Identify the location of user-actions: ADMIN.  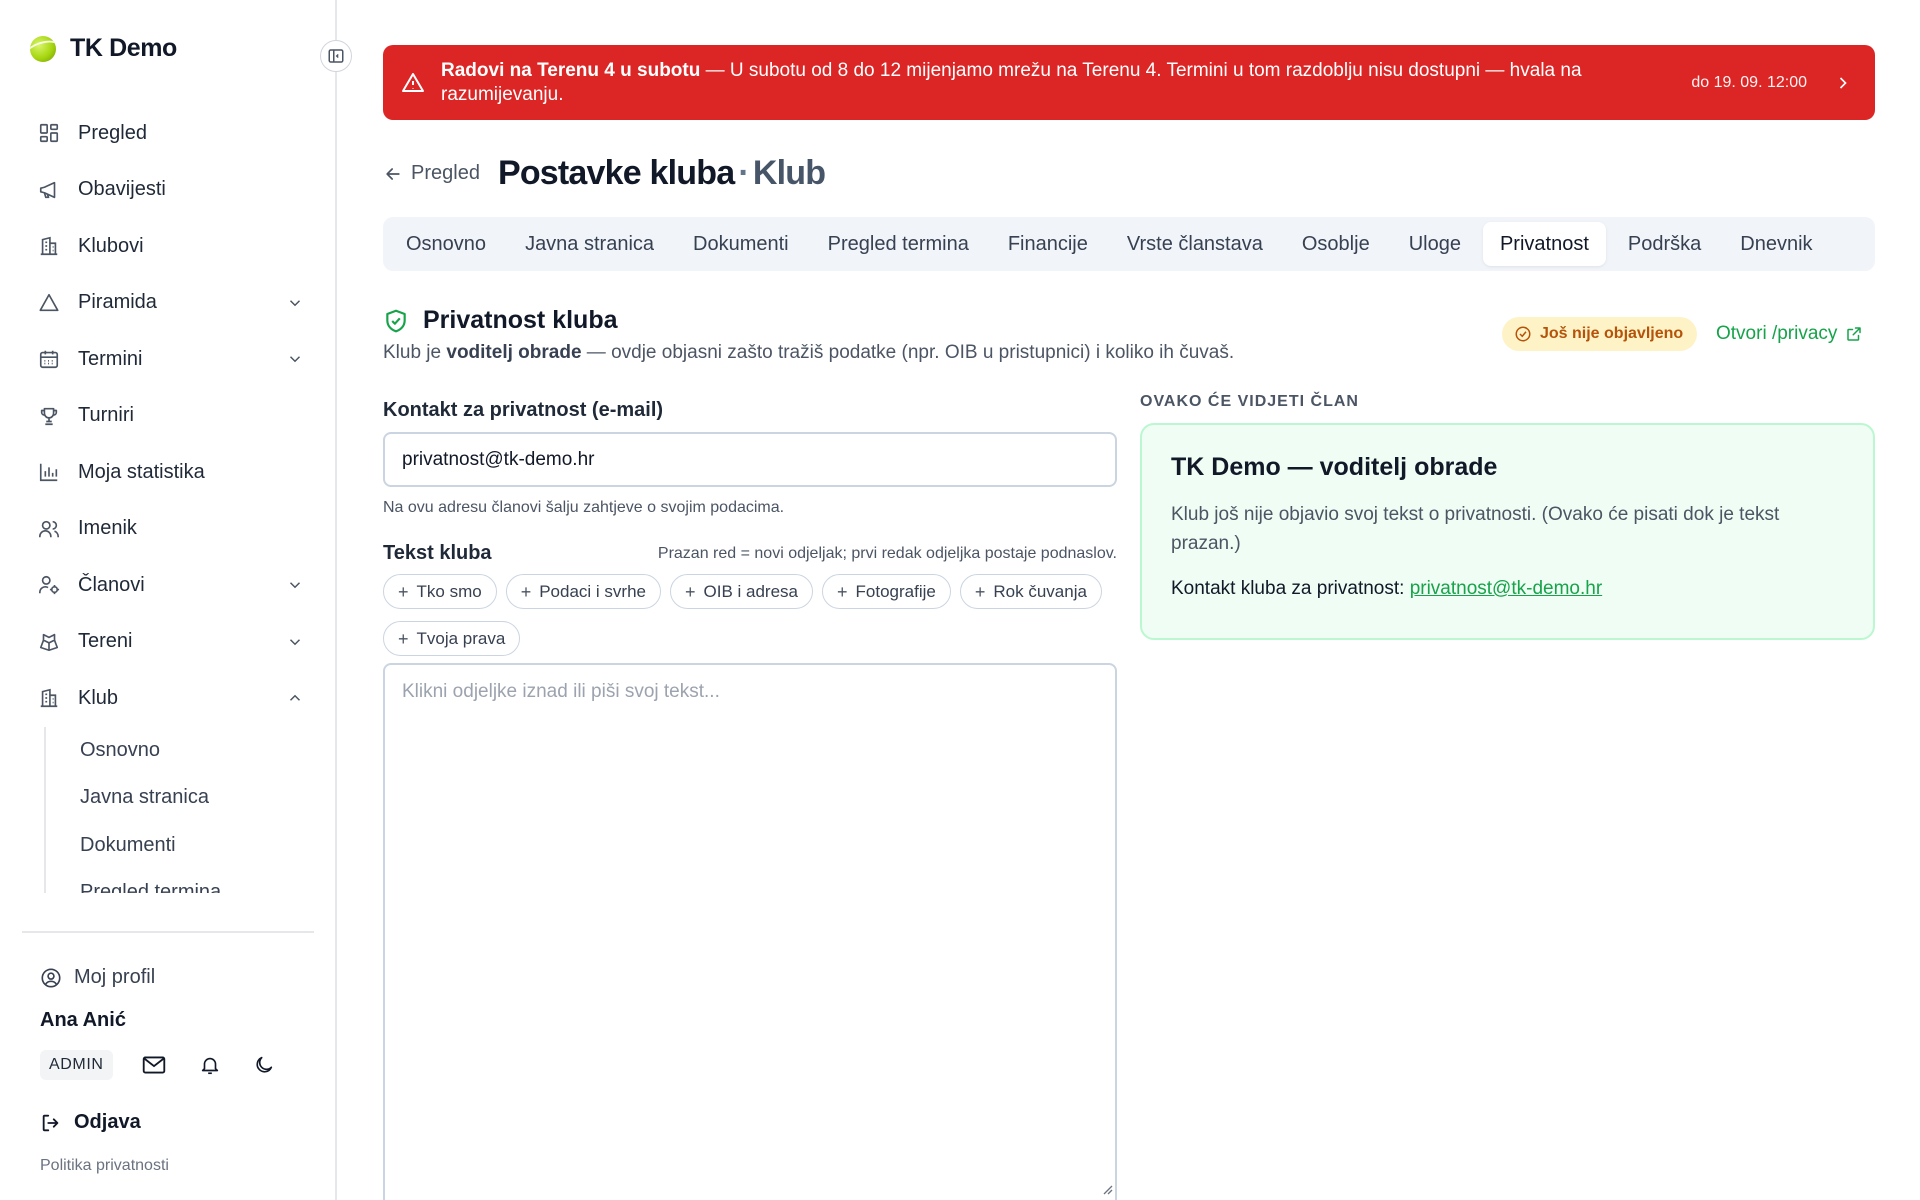
(157, 1065).